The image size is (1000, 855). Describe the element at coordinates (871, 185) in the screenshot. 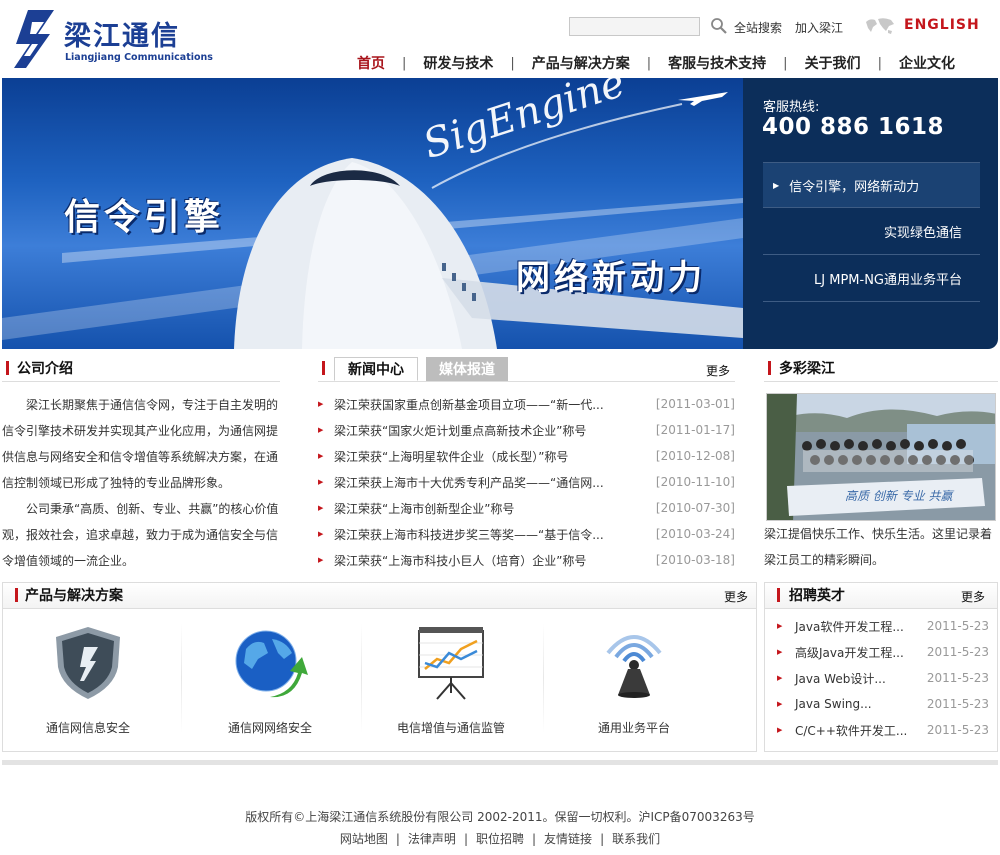

I see `slogan-signal-engine: ▶ 信令引擎，网络新动力` at that location.